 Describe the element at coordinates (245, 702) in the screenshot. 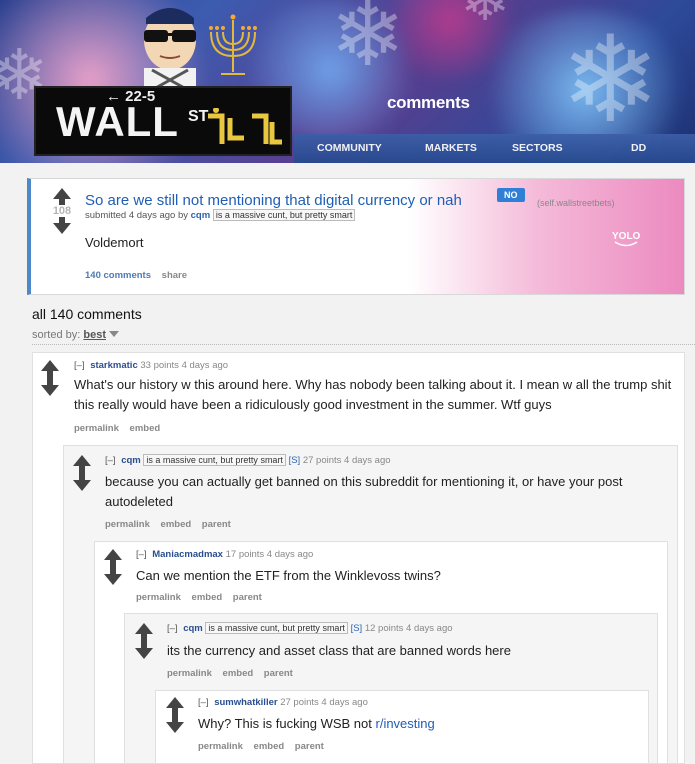

I see `comment-author-link: sumwhatkiller` at that location.